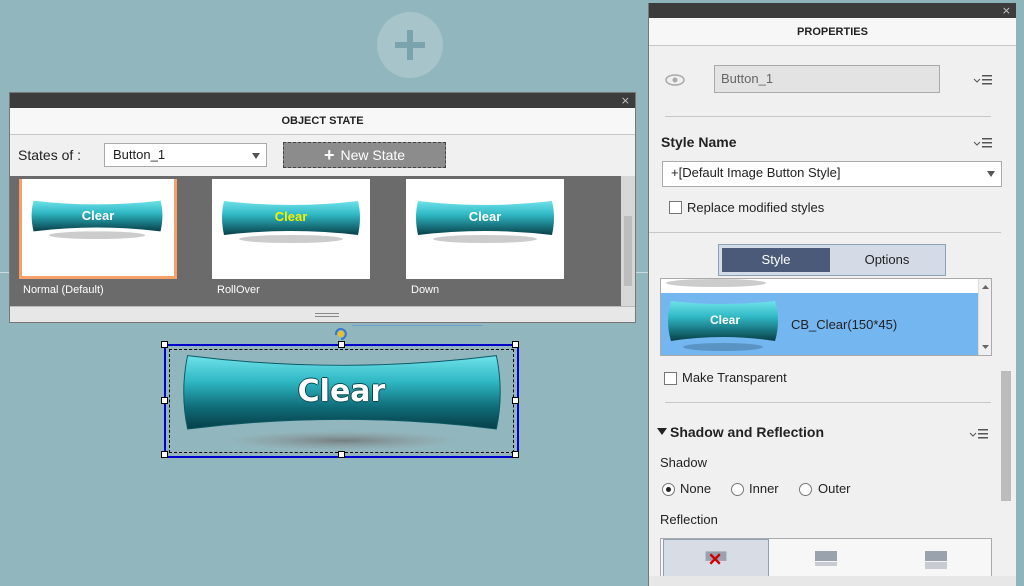 The width and height of the screenshot is (1024, 586). I want to click on tab-style: Style, so click(776, 260).